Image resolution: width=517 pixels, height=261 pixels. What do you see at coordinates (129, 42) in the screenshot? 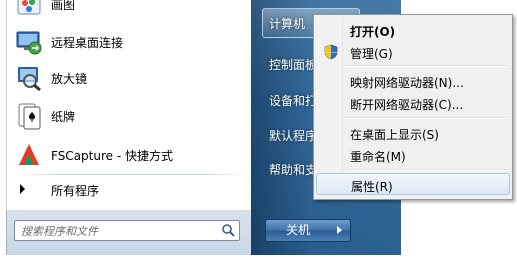
I see `program-item-remote-desktop: 远程桌面连接` at bounding box center [129, 42].